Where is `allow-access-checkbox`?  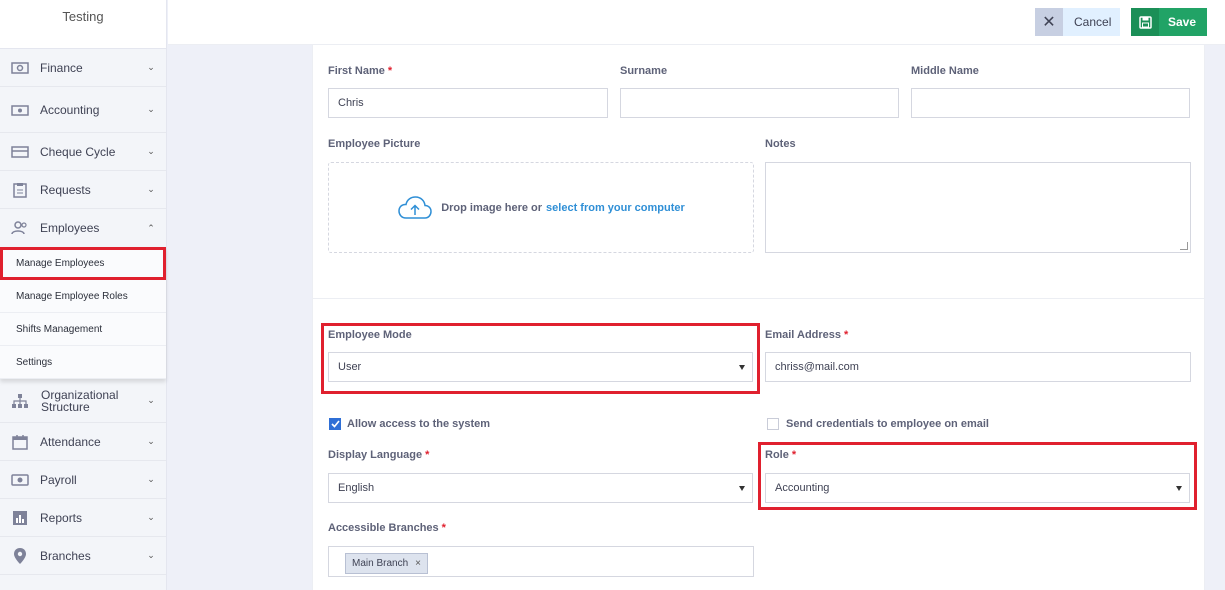 allow-access-checkbox is located at coordinates (335, 424).